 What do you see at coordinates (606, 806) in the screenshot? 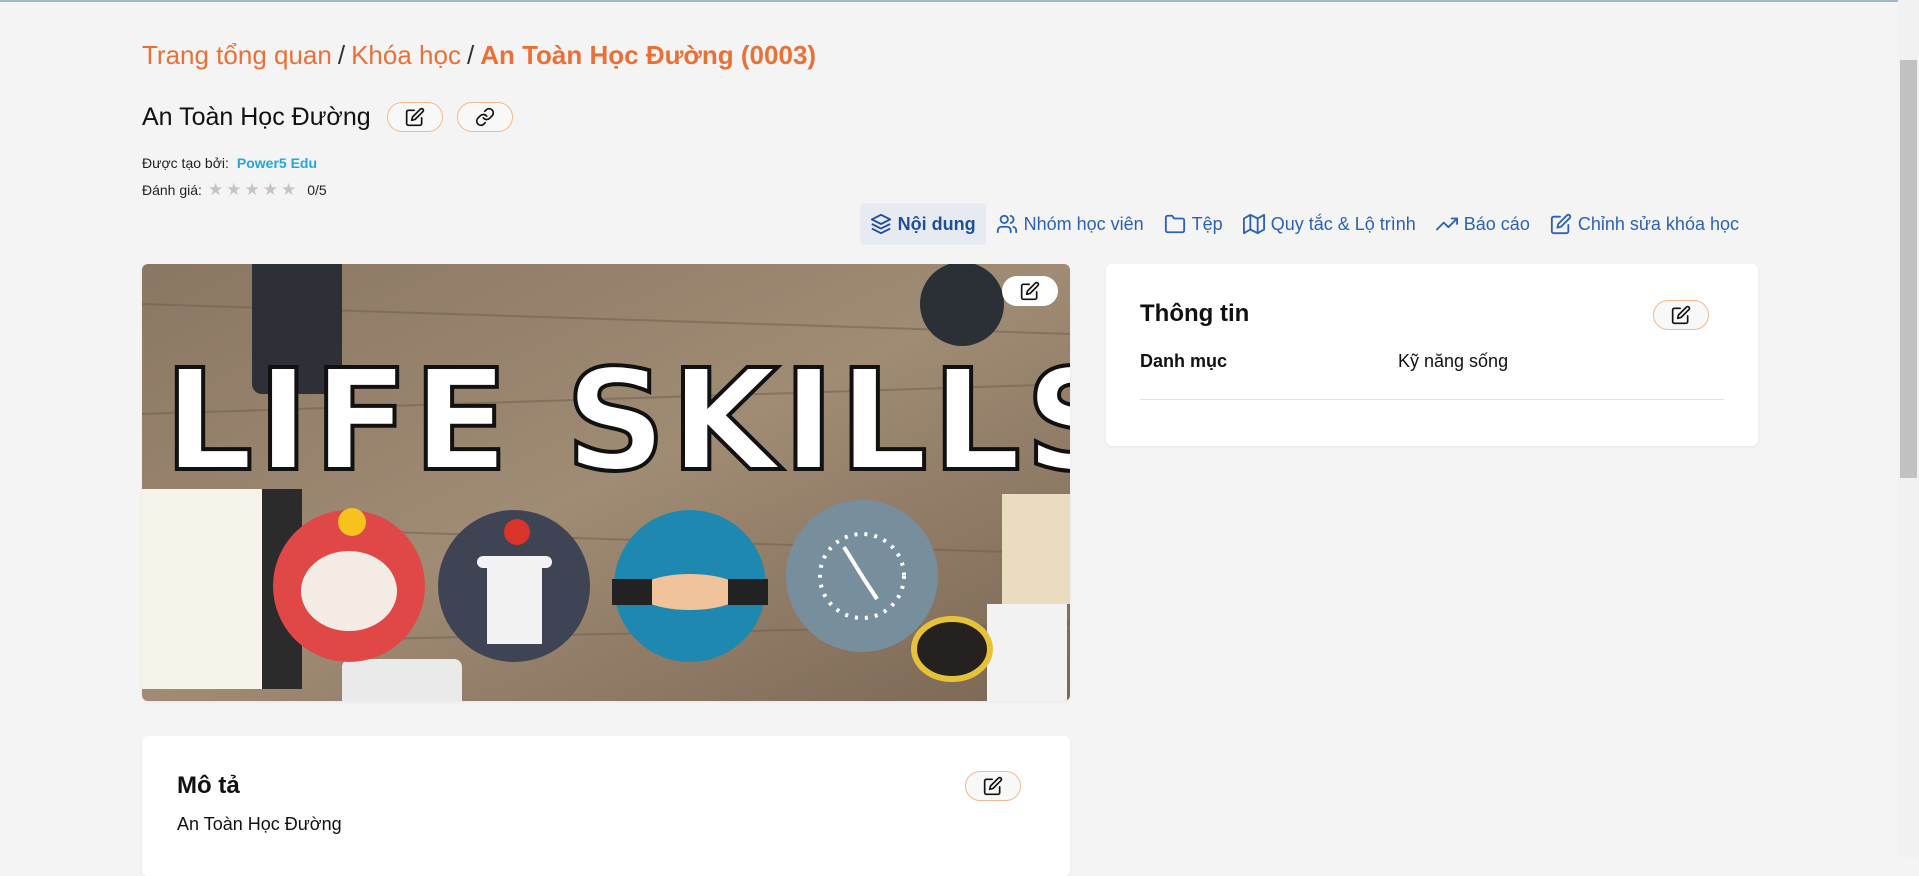
I see `description-card: Mô tả An Toàn Học Đường` at bounding box center [606, 806].